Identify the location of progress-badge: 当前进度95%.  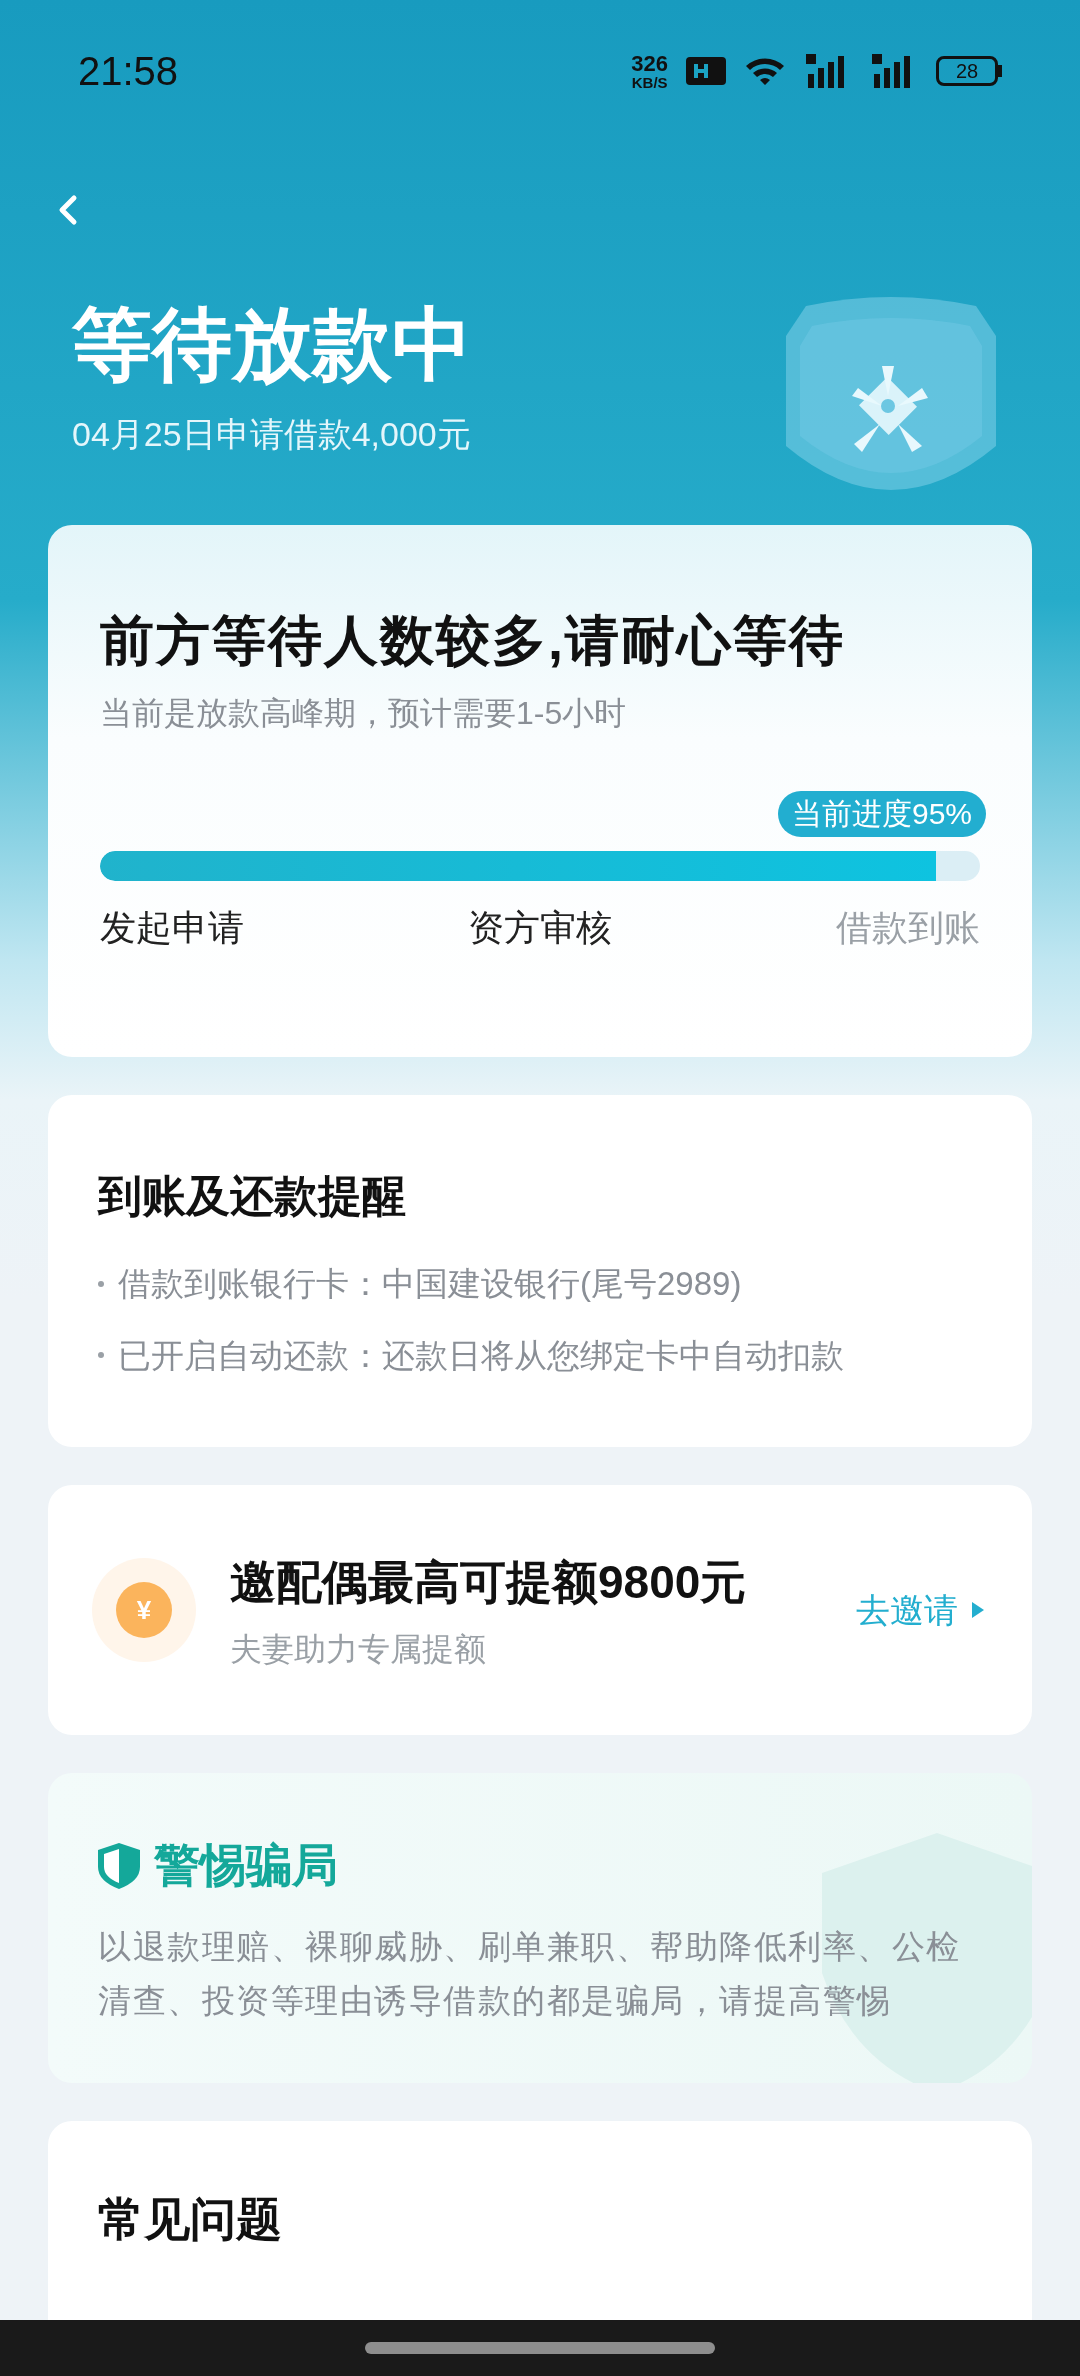
(881, 813).